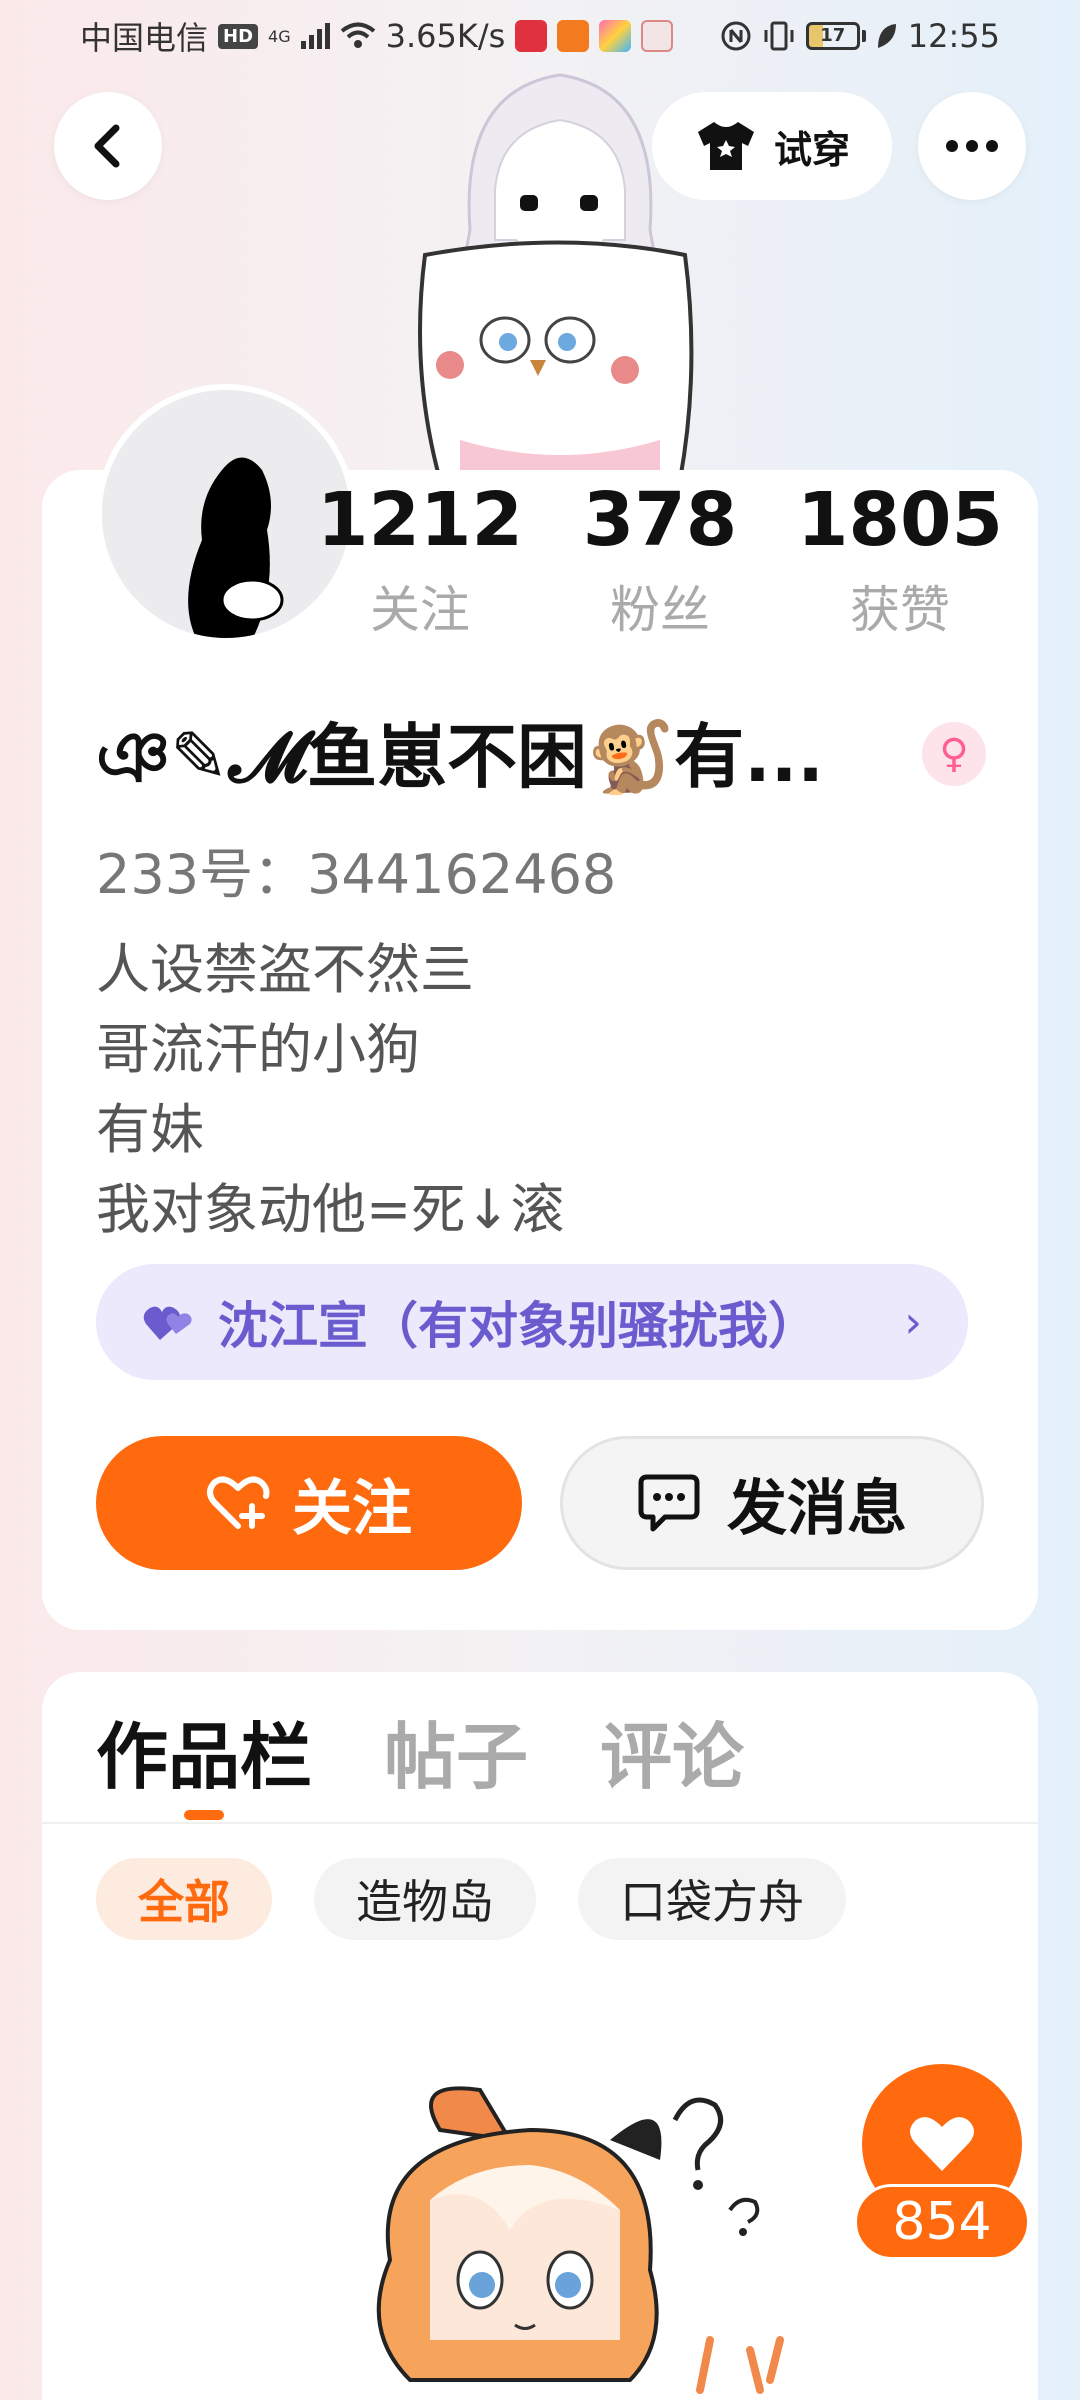  I want to click on message-label: 发消息, so click(817, 1508).